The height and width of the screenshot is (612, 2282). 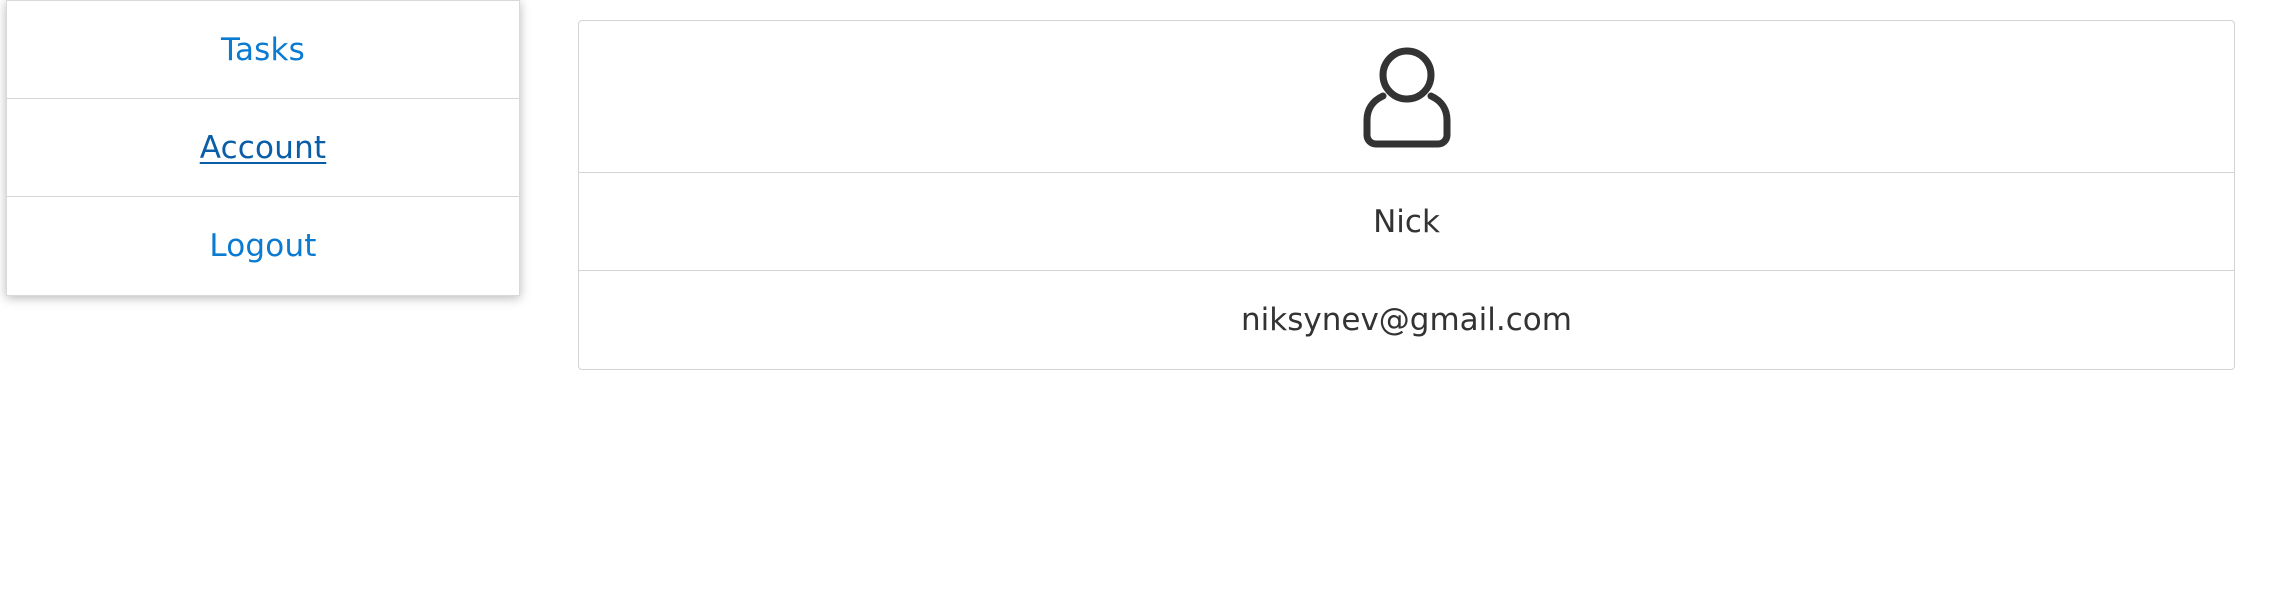 I want to click on sidebar-menu: Tasks Account Logout, so click(x=263, y=148).